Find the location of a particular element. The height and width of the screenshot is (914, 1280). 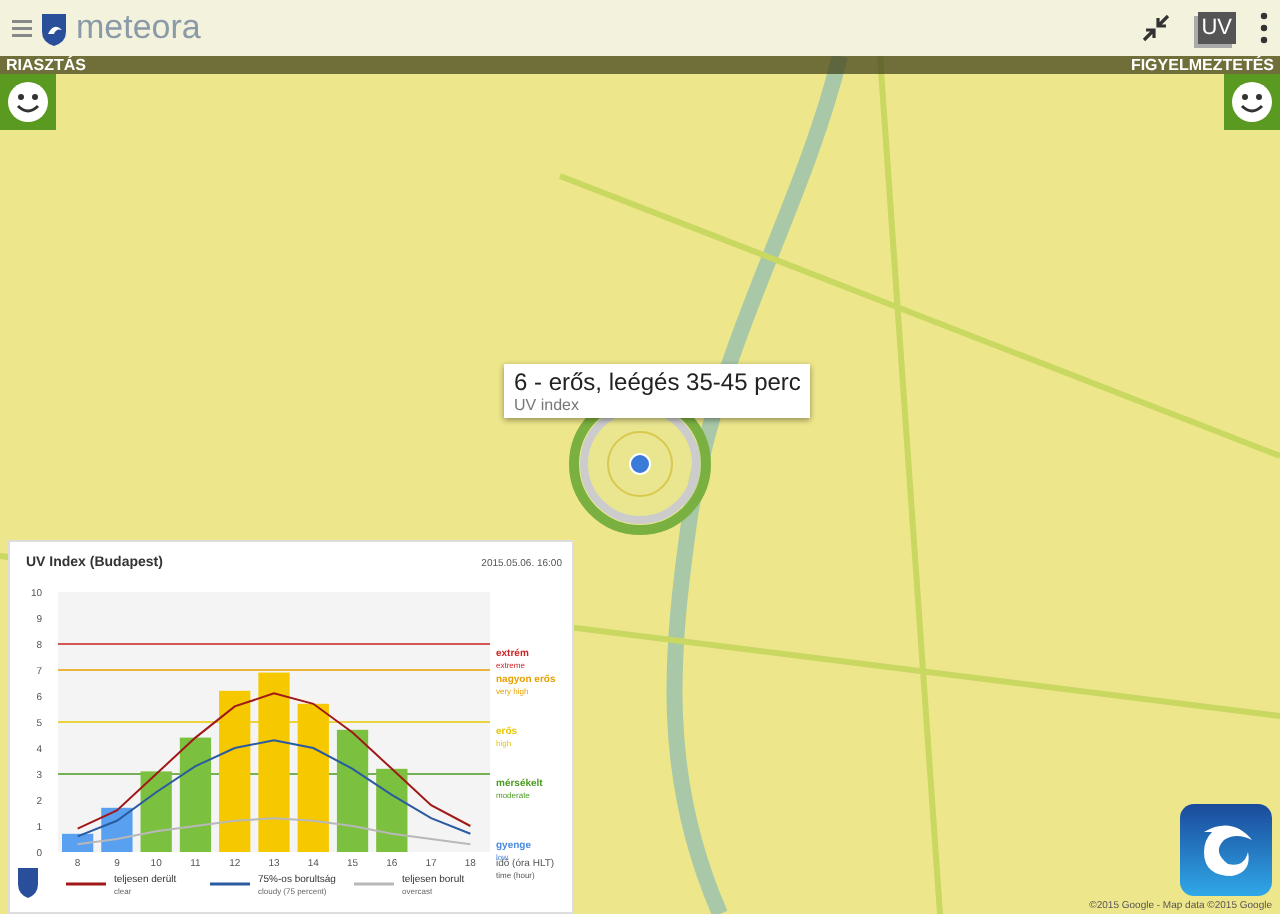

popup-title: 6 - erős, leégés 35-45 perc is located at coordinates (657, 382).